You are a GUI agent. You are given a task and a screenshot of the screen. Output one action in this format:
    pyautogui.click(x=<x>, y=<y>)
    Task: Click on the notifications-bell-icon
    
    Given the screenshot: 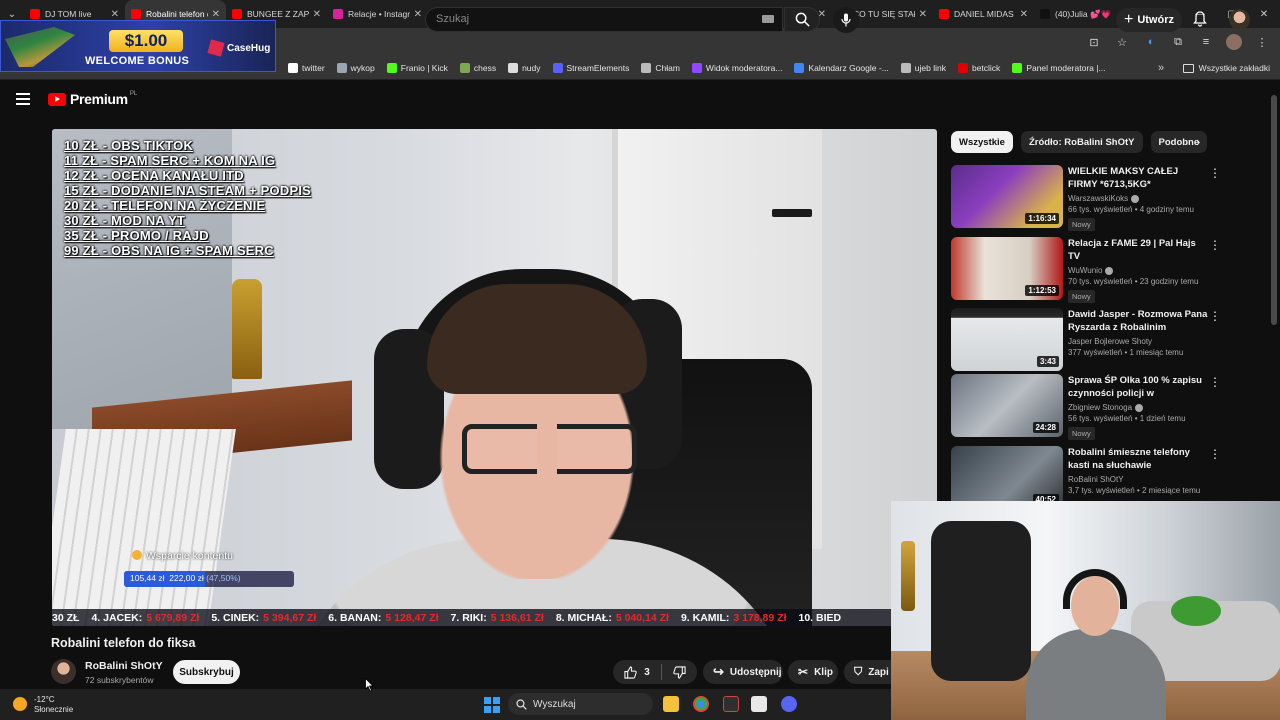 What is the action you would take?
    pyautogui.click(x=1200, y=21)
    